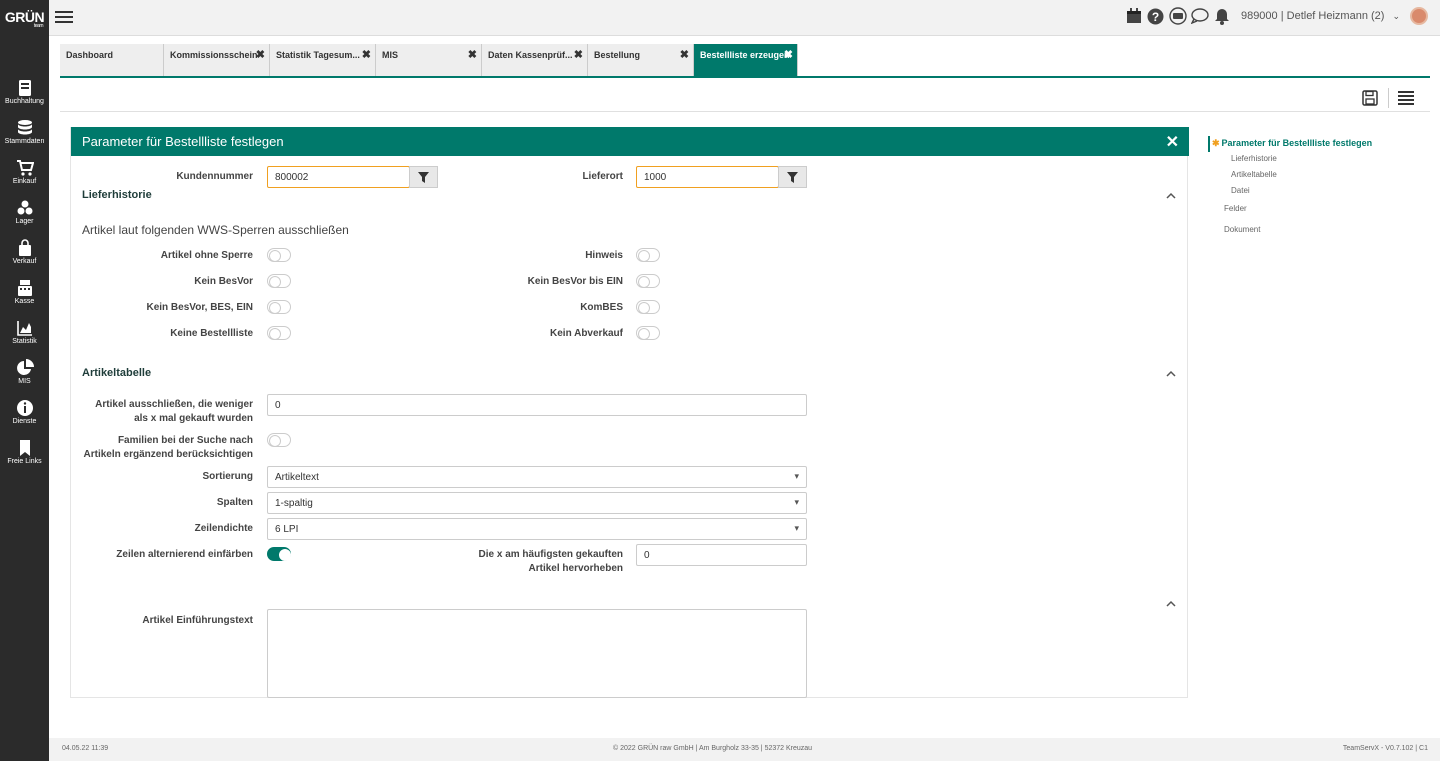  What do you see at coordinates (1292, 143) in the screenshot?
I see `nav-item-parameter: ✱ Parameter für Bestellliste festlegen` at bounding box center [1292, 143].